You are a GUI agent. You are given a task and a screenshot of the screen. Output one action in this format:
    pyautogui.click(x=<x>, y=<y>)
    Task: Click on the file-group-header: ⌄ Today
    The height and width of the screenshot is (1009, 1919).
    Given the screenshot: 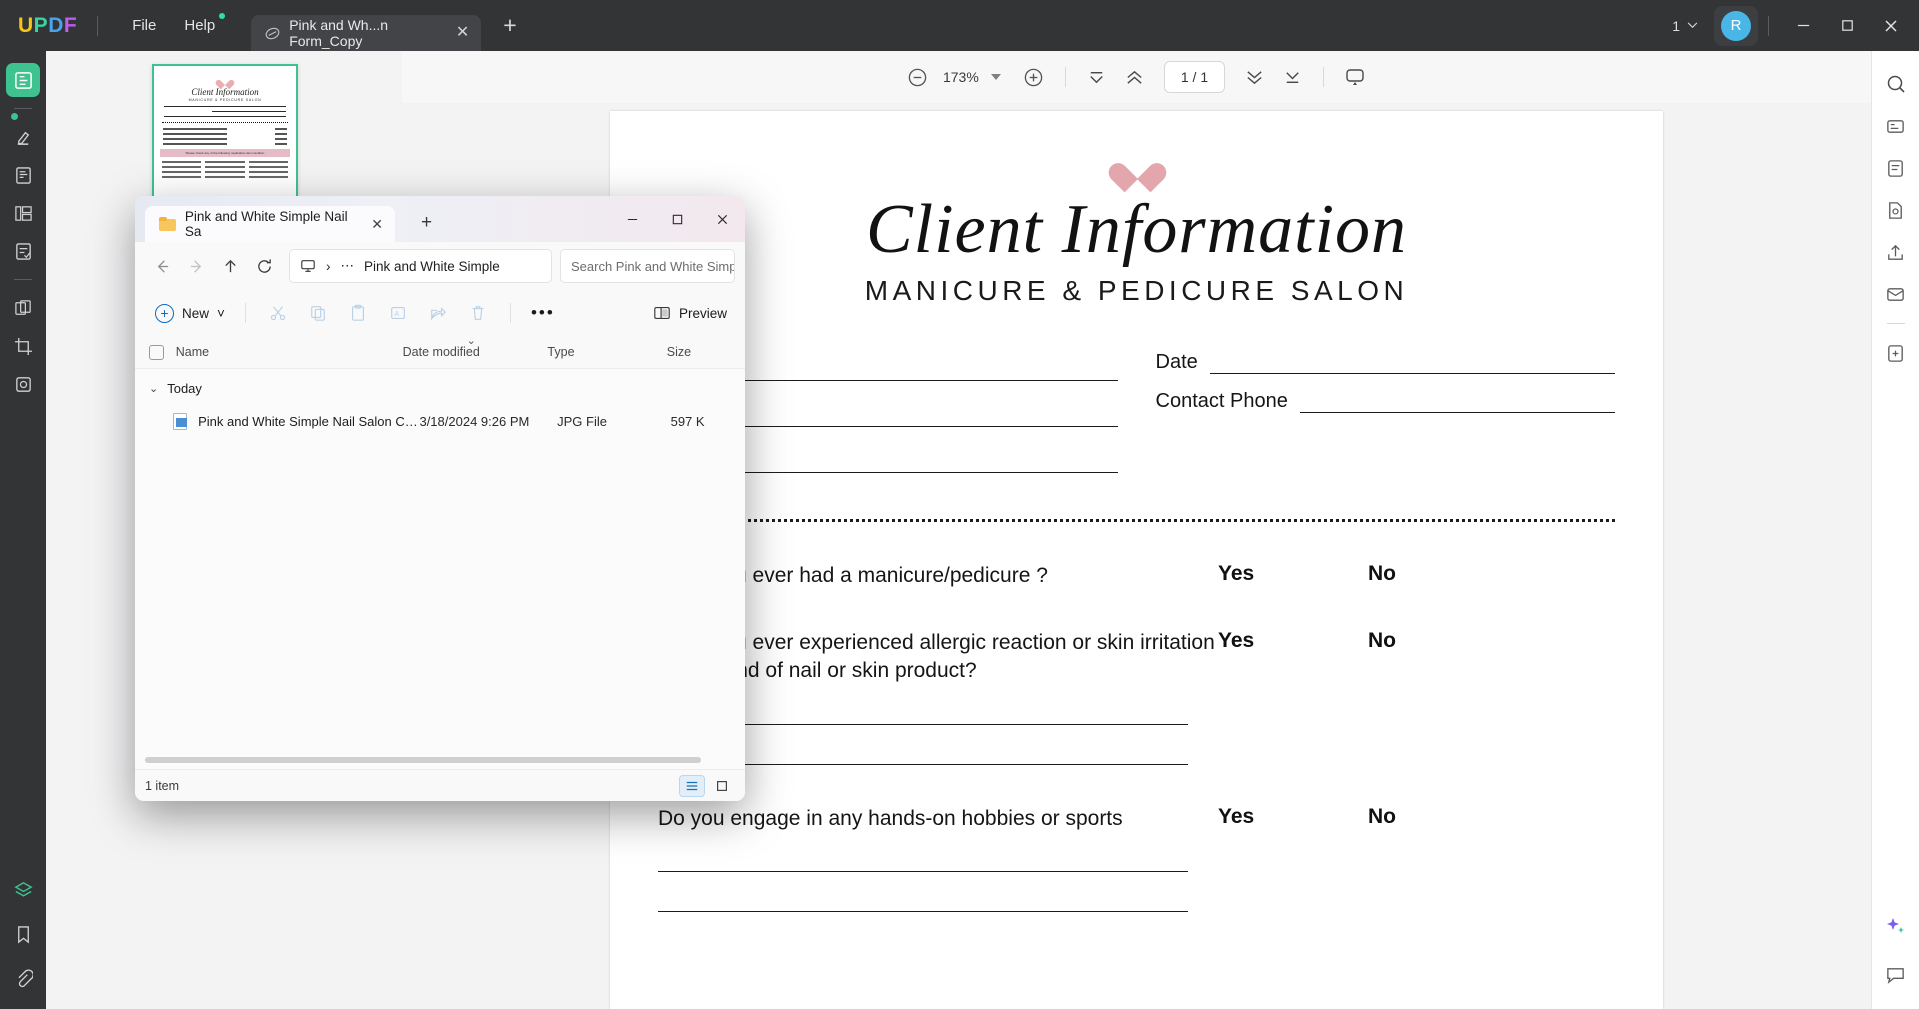 What is the action you would take?
    pyautogui.click(x=440, y=387)
    